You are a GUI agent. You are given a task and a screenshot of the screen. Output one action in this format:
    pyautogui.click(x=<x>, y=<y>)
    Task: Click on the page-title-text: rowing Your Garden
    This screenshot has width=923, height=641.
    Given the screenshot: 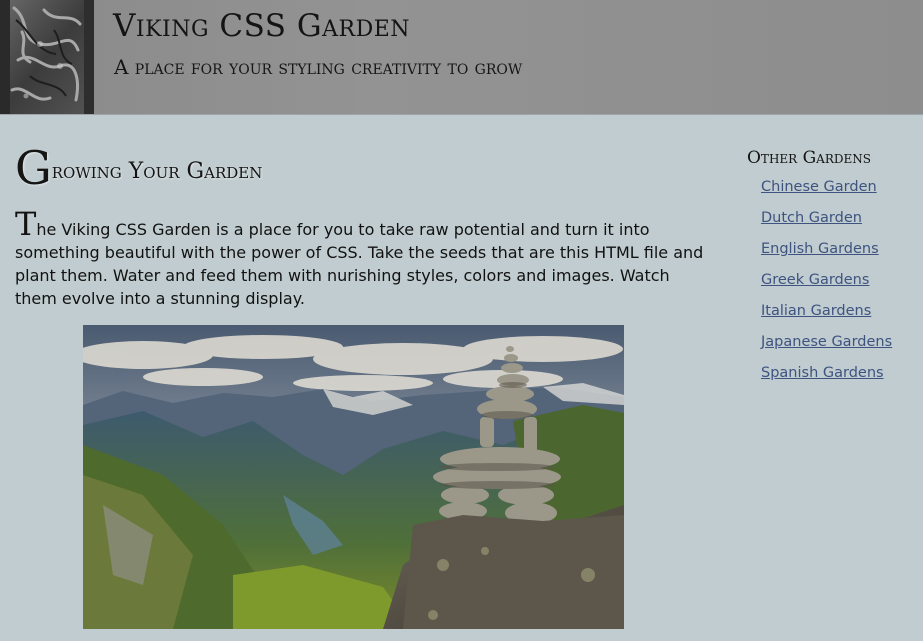 What is the action you would take?
    pyautogui.click(x=157, y=171)
    